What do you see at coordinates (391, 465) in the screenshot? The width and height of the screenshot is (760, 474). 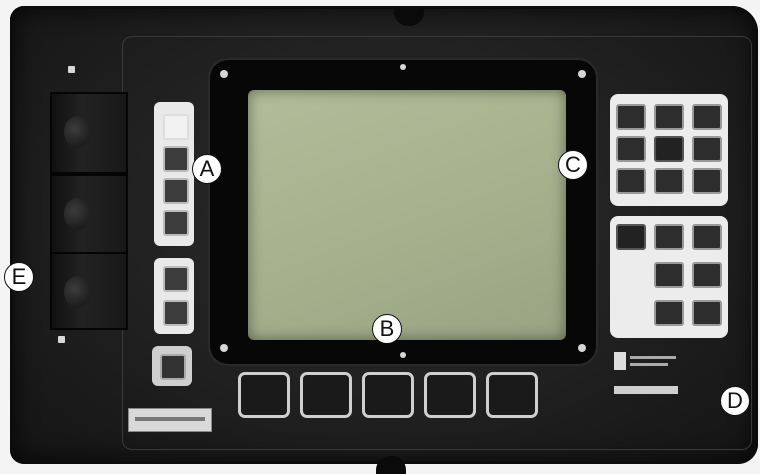 I see `bottom-mount-notch` at bounding box center [391, 465].